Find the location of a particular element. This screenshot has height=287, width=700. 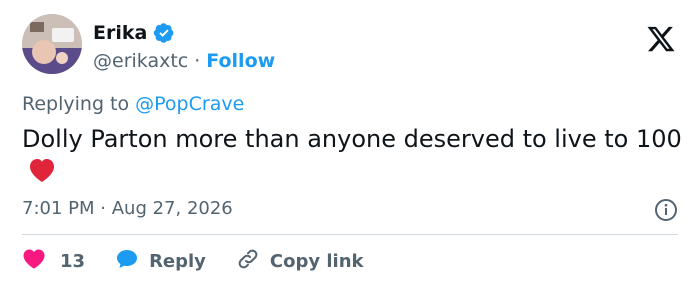

heart-icon is located at coordinates (34, 261).